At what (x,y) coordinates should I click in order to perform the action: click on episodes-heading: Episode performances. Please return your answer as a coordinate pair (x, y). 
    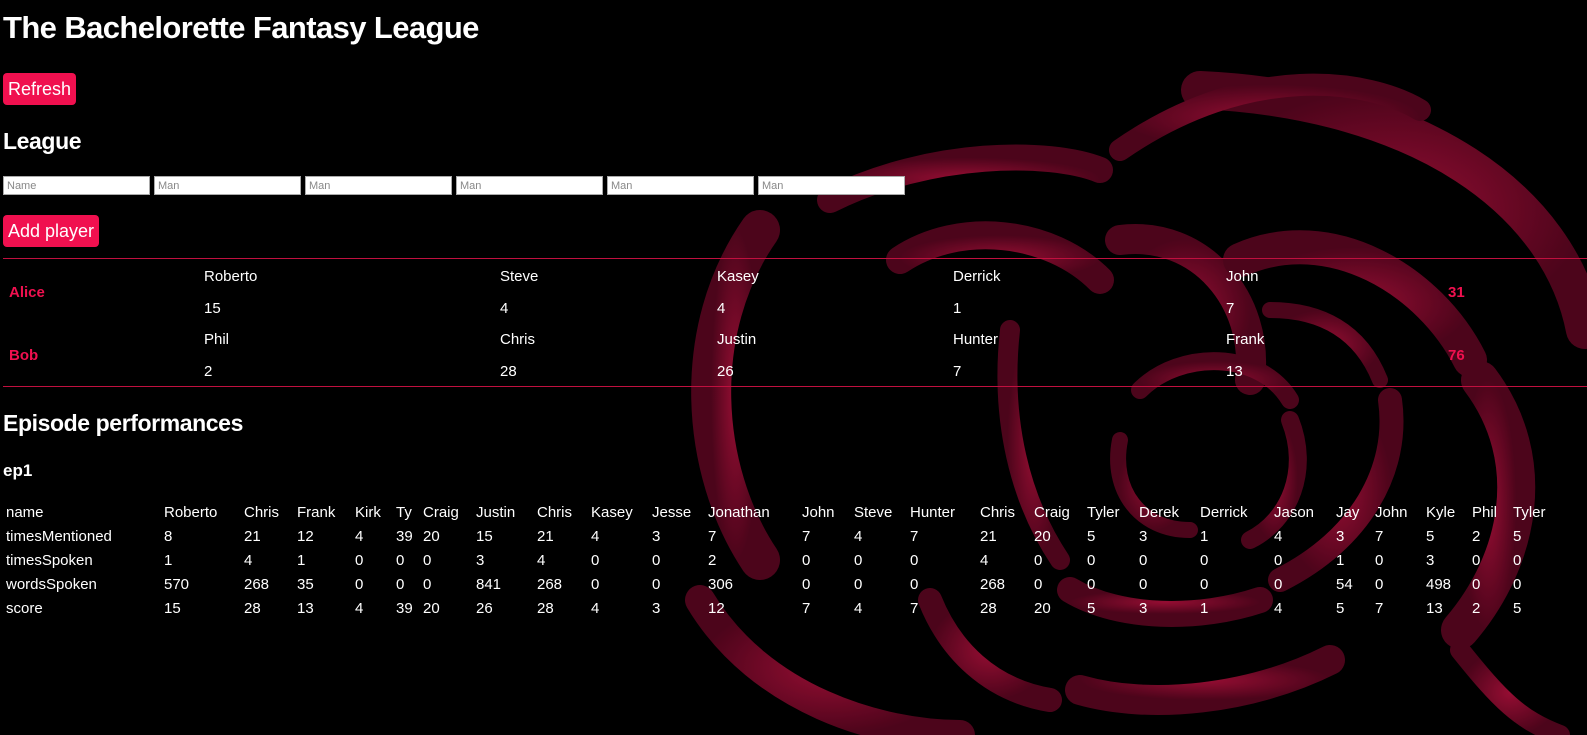
    Looking at the image, I should click on (123, 423).